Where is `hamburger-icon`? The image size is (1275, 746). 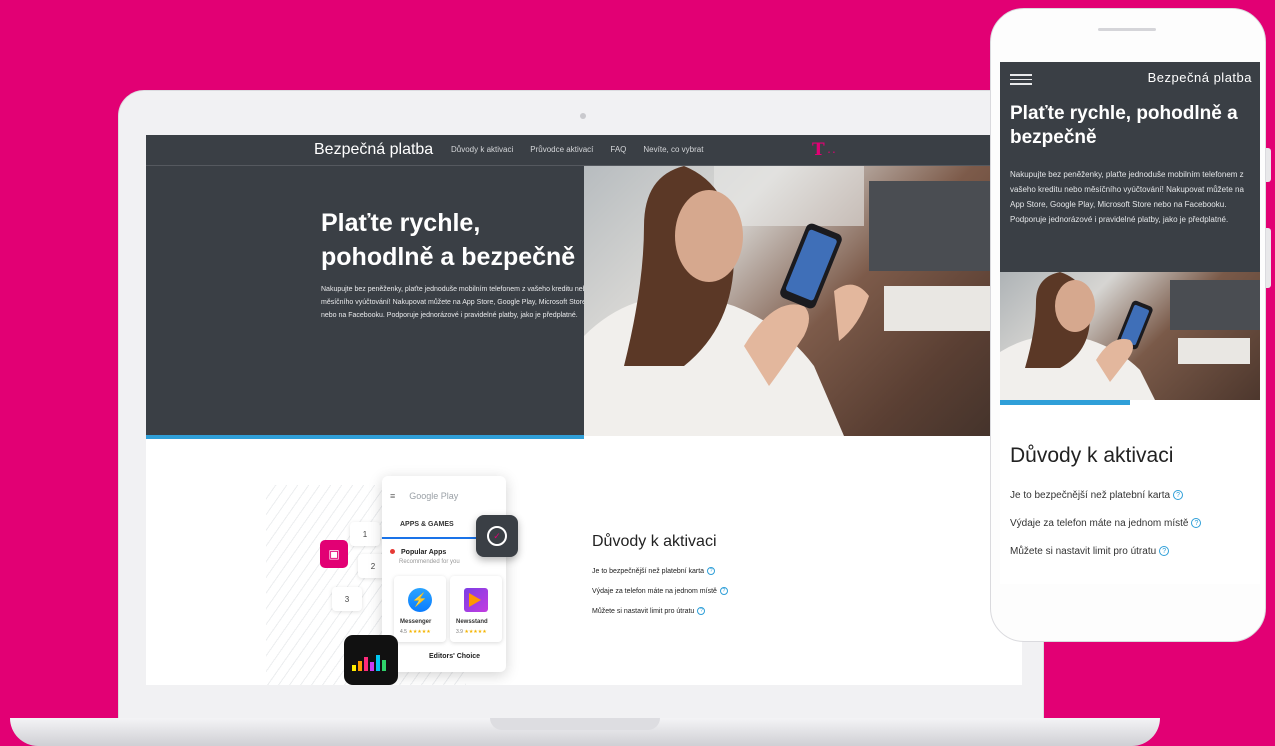
hamburger-icon is located at coordinates (1021, 81).